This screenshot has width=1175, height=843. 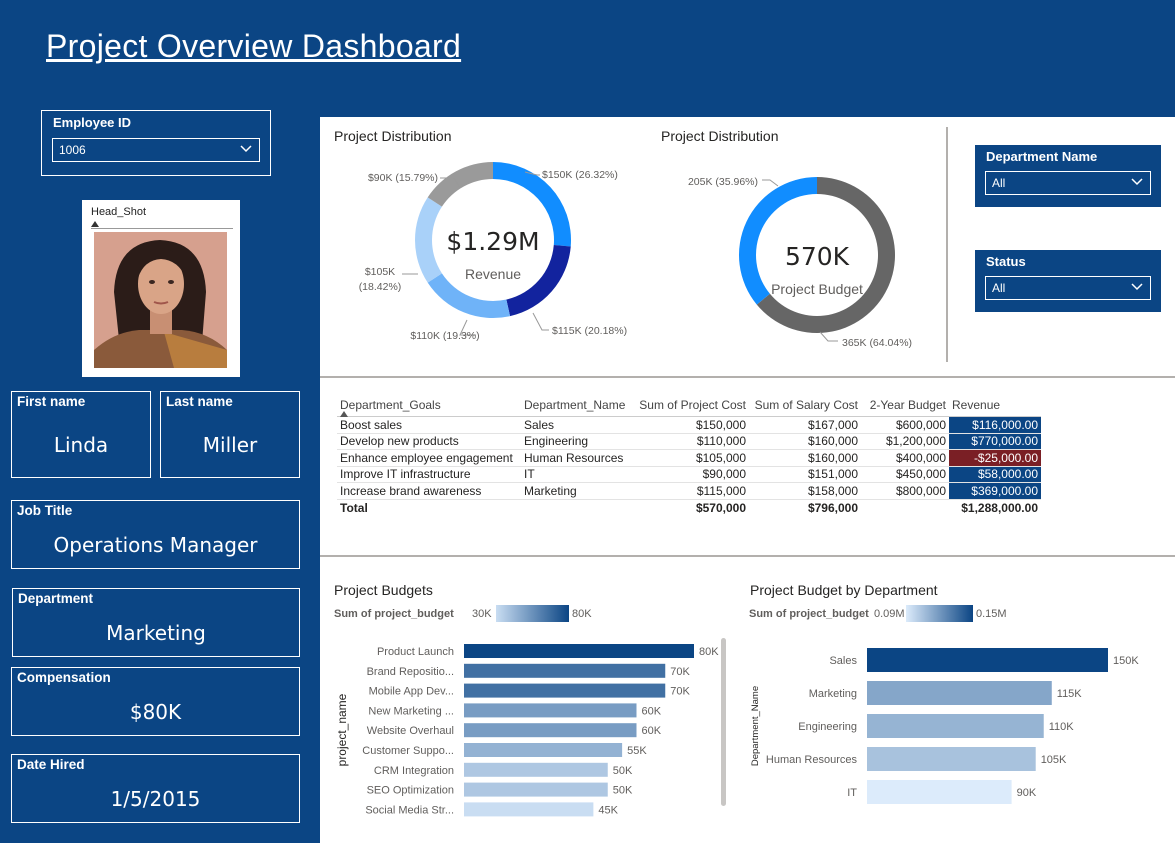 What do you see at coordinates (415, 652) in the screenshot?
I see `category-label: Product Launch` at bounding box center [415, 652].